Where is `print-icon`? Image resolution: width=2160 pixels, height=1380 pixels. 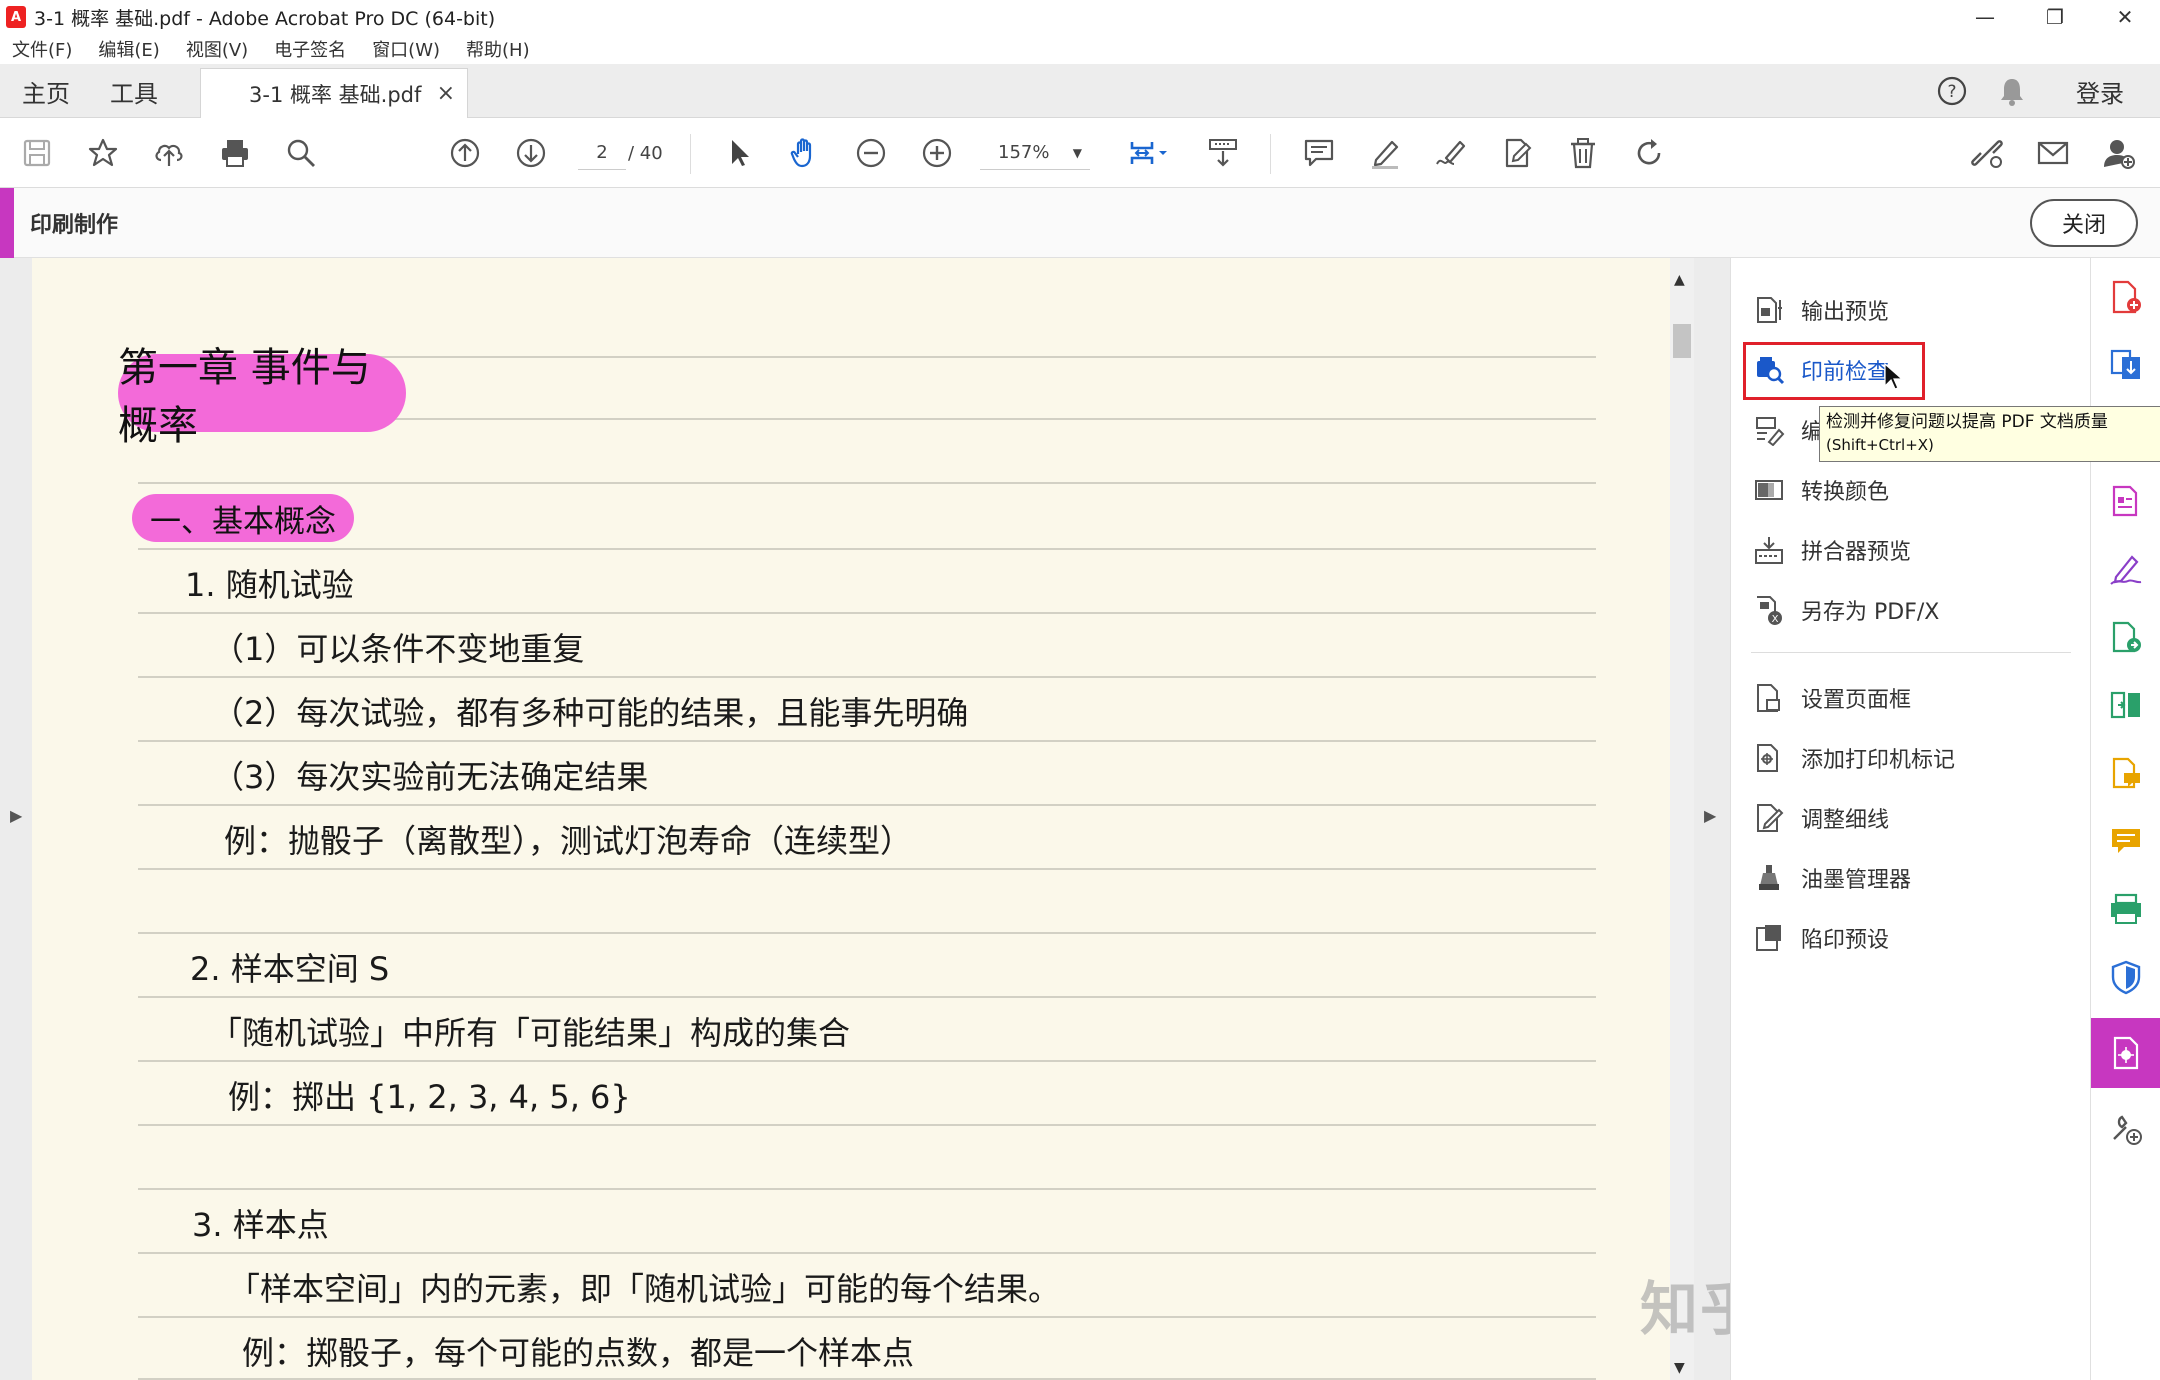
print-icon is located at coordinates (235, 153).